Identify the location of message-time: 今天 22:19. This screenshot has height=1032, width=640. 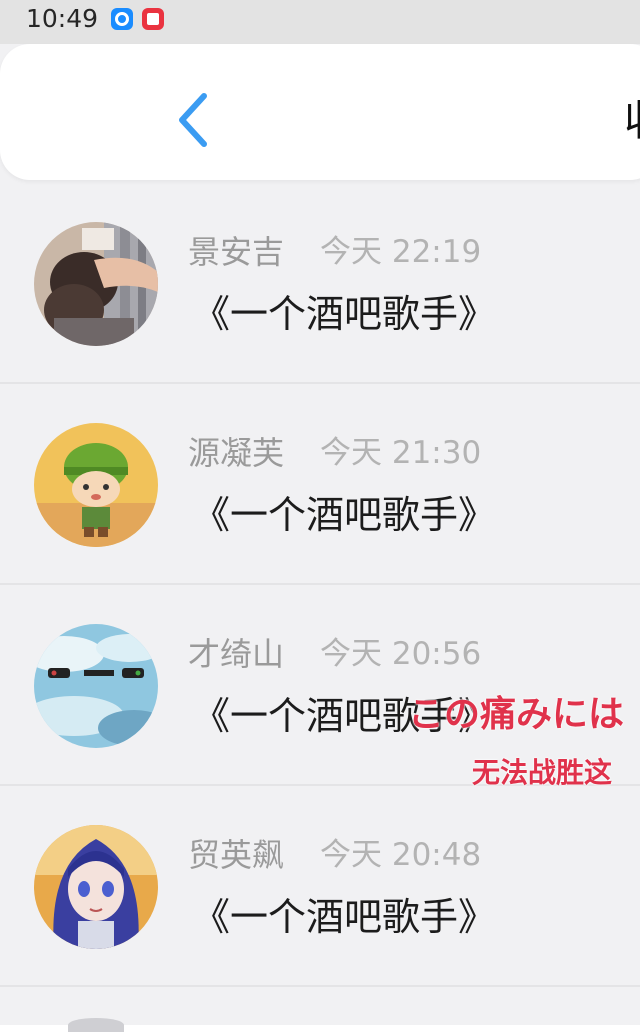
(401, 252).